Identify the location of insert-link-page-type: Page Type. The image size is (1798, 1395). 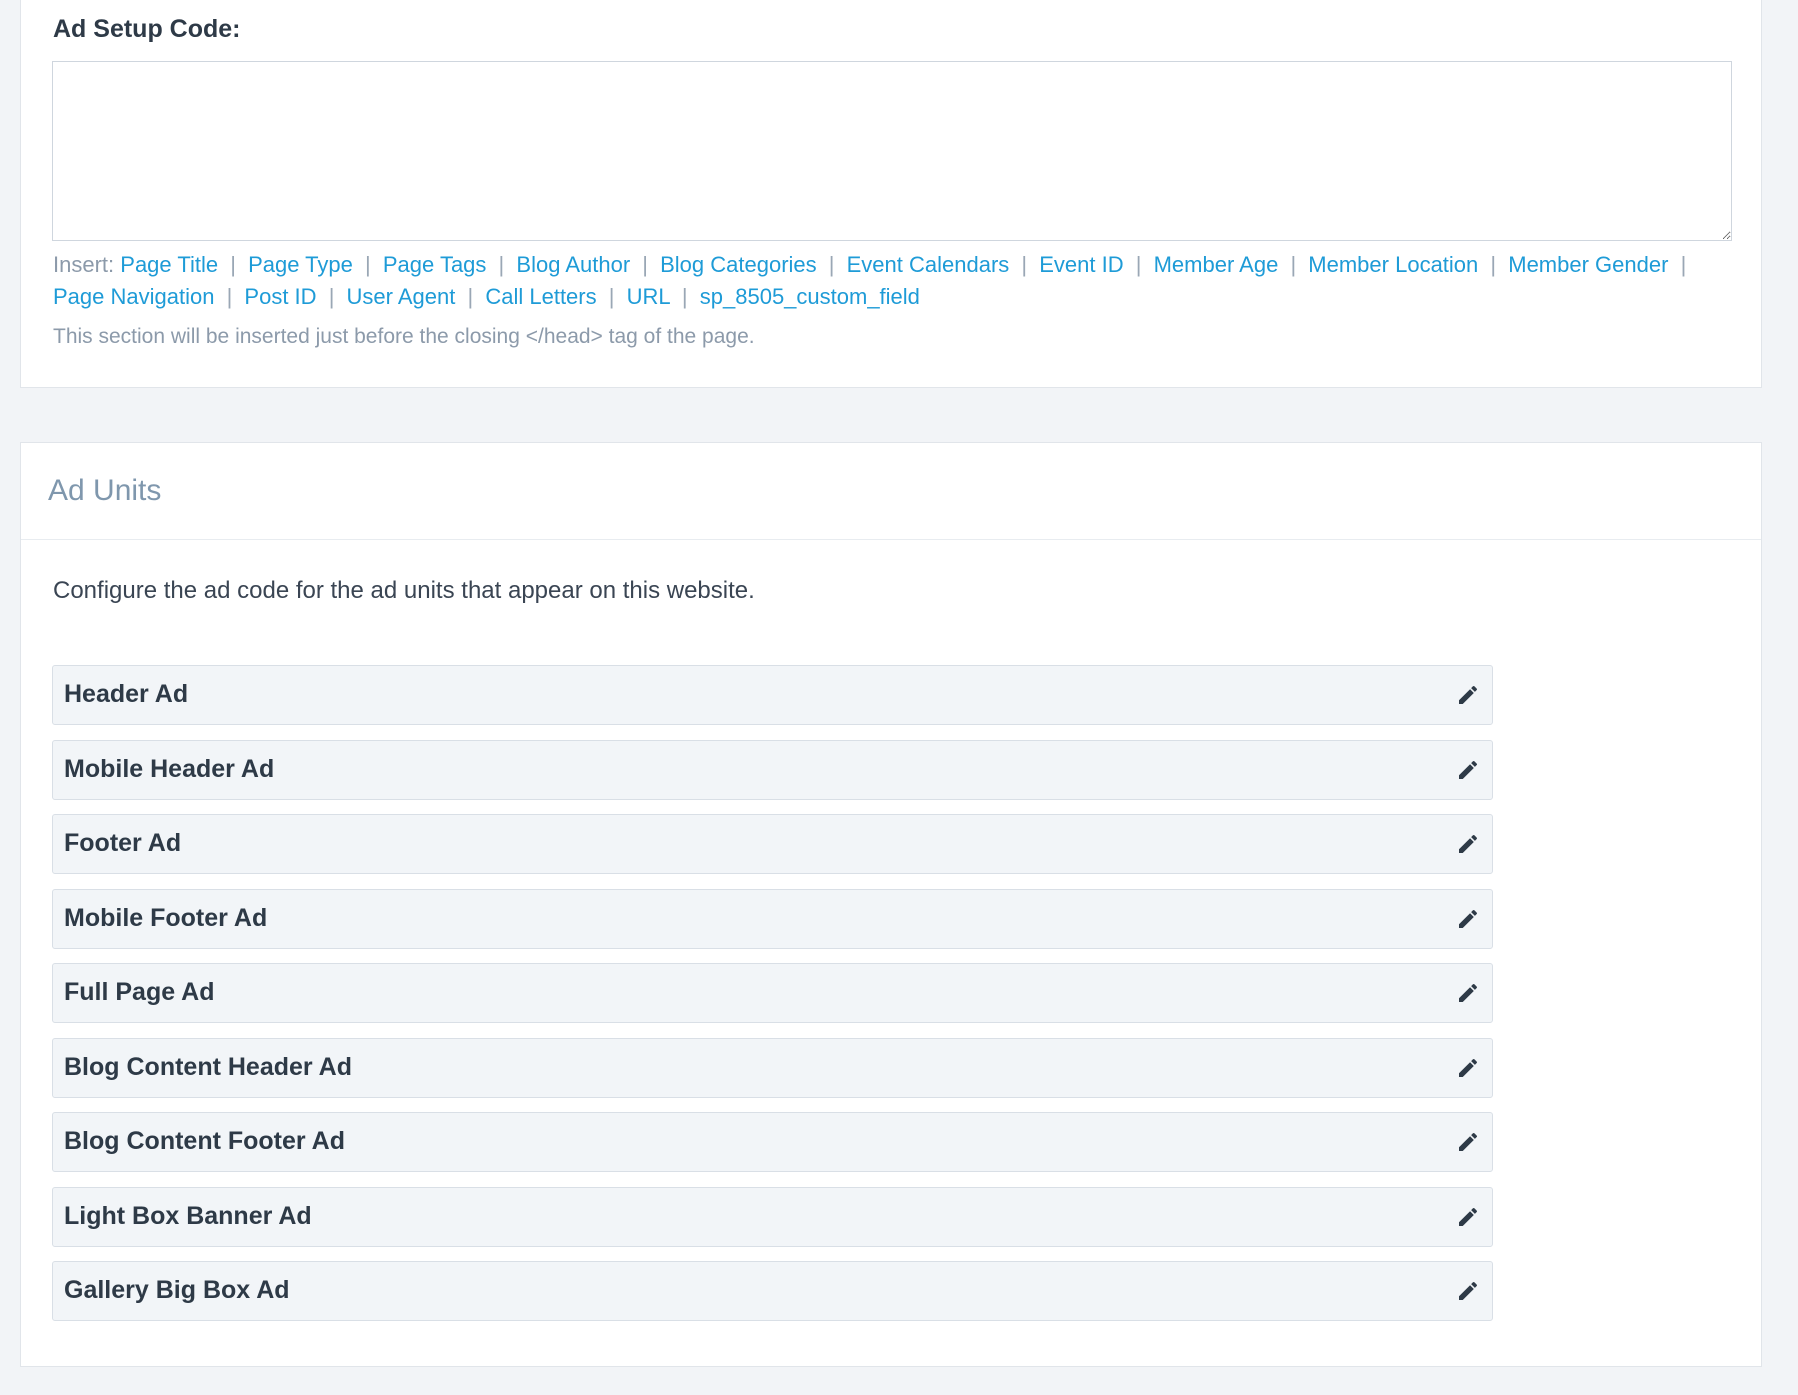
(300, 264).